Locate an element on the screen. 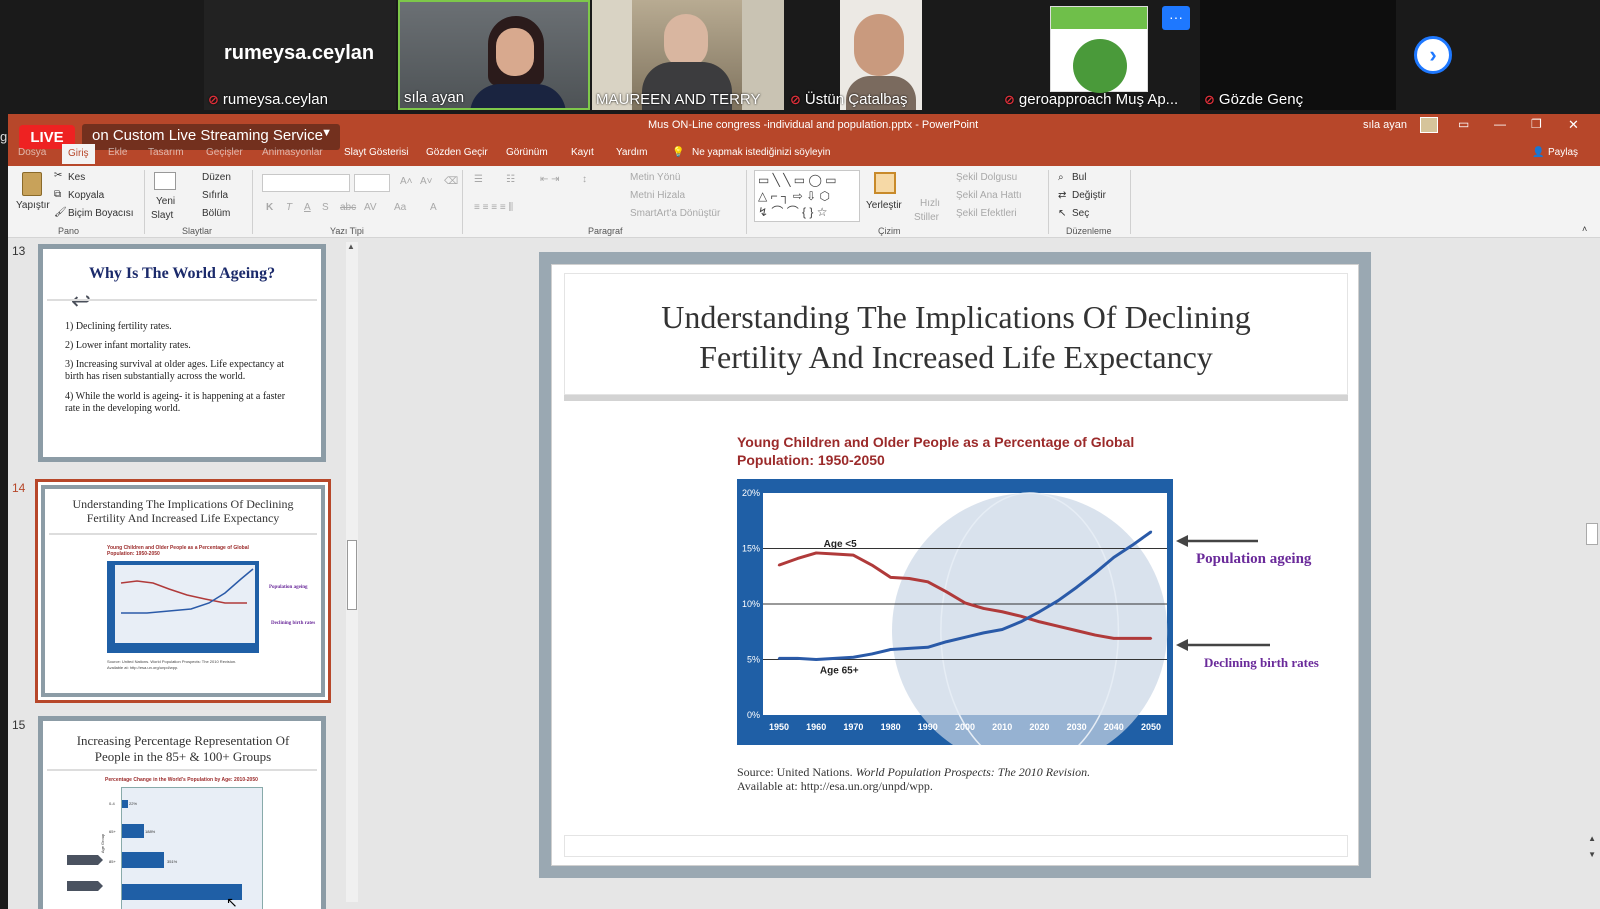  x-tick-label: 2030 is located at coordinates (1077, 727).